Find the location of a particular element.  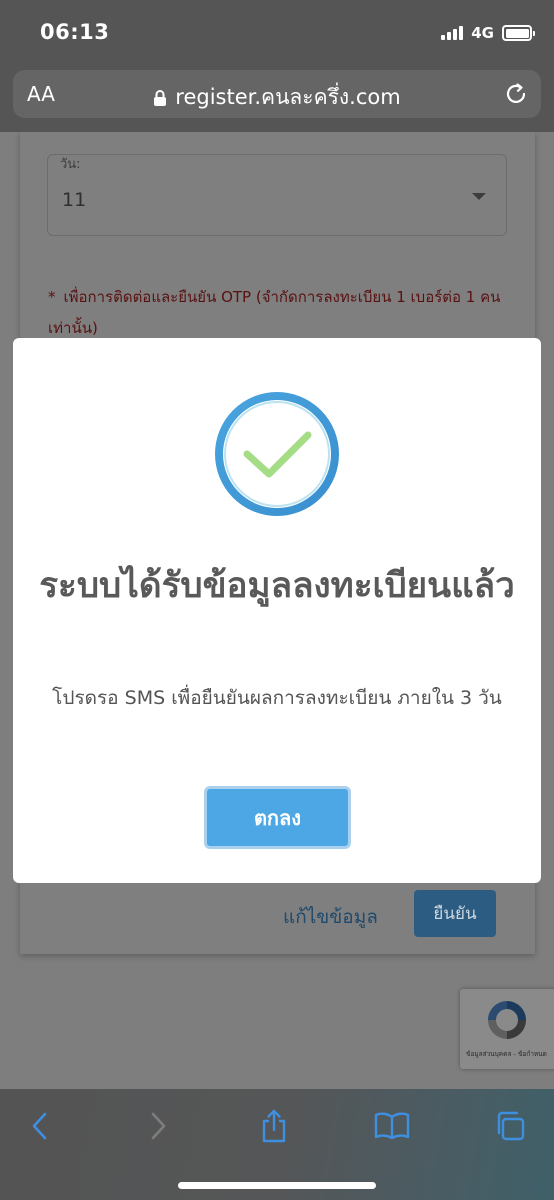

forward-button is located at coordinates (158, 1126).